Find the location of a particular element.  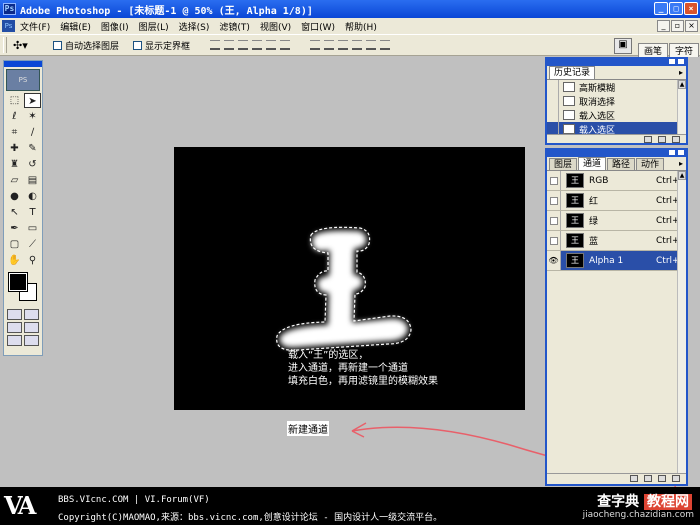

menu-view: 视图(V) is located at coordinates (275, 26).